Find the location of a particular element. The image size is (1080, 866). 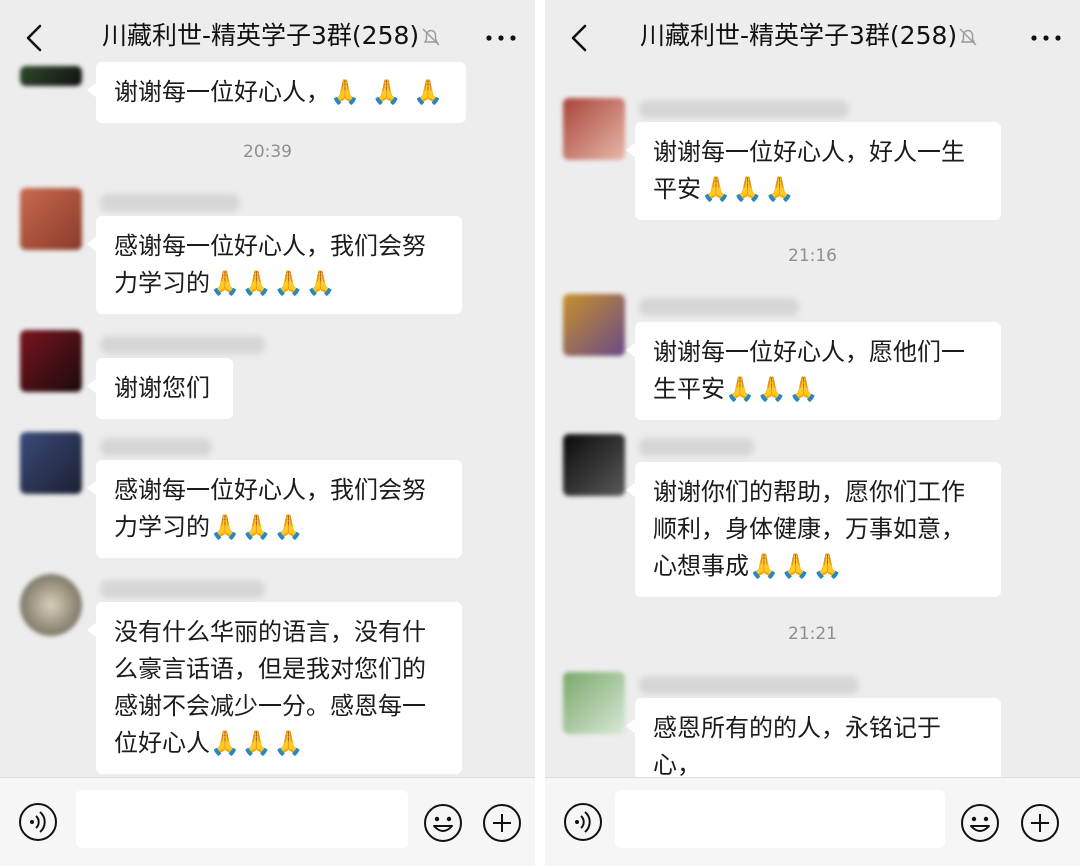

timestamp: 21:21 is located at coordinates (812, 634).